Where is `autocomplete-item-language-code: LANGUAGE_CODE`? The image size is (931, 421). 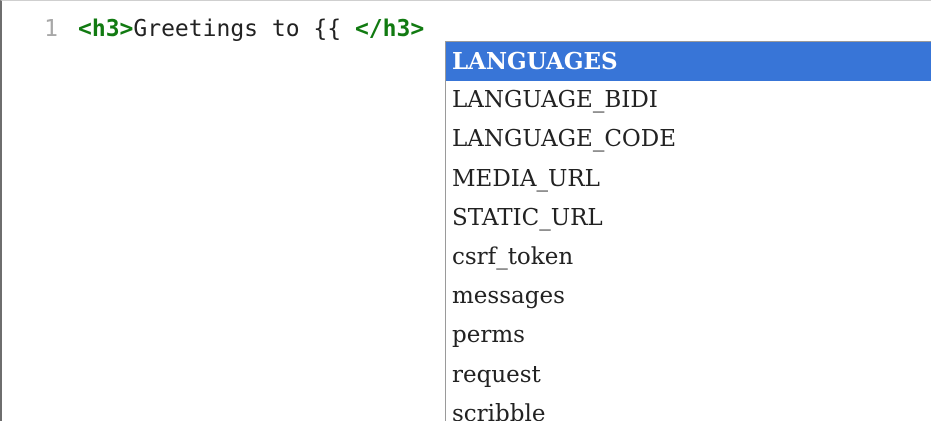 autocomplete-item-language-code: LANGUAGE_CODE is located at coordinates (688, 139).